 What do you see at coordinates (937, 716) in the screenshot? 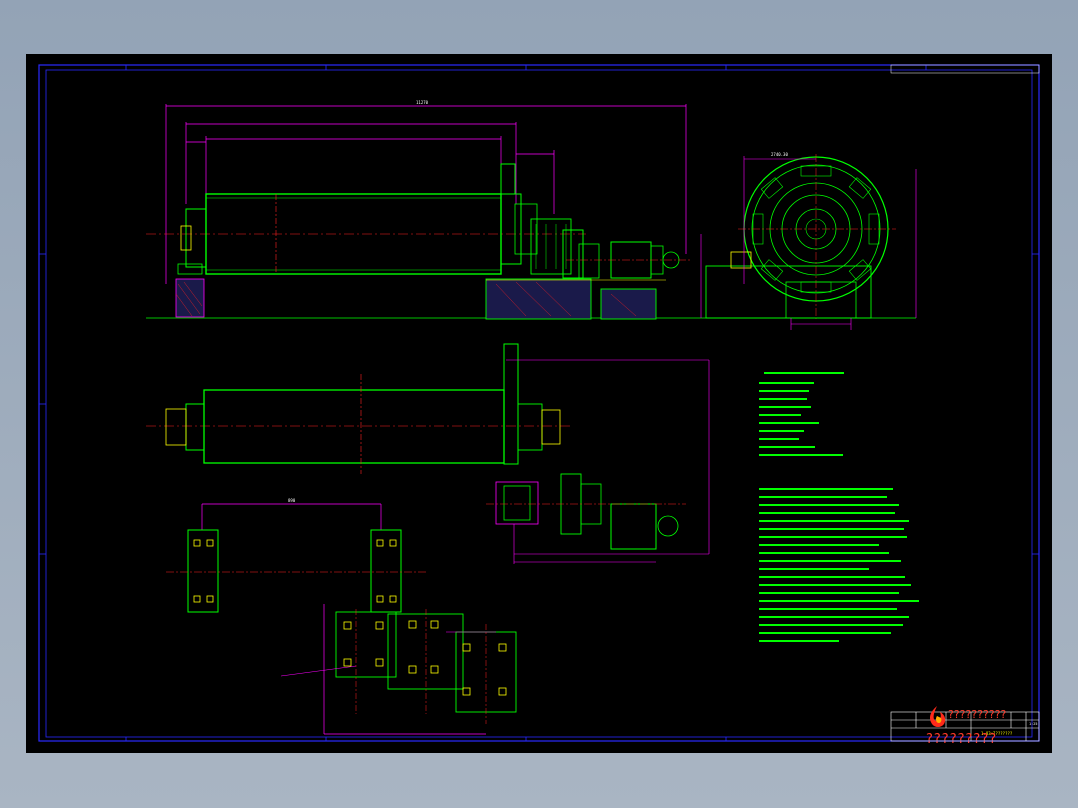
I see `company-logo-icon` at bounding box center [937, 716].